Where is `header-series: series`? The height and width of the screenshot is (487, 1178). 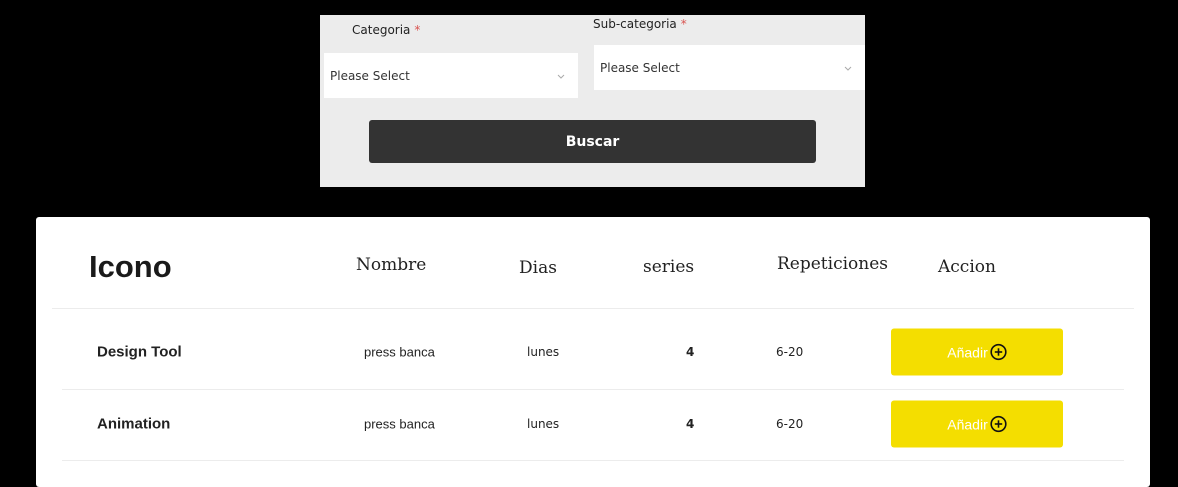
header-series: series is located at coordinates (669, 267).